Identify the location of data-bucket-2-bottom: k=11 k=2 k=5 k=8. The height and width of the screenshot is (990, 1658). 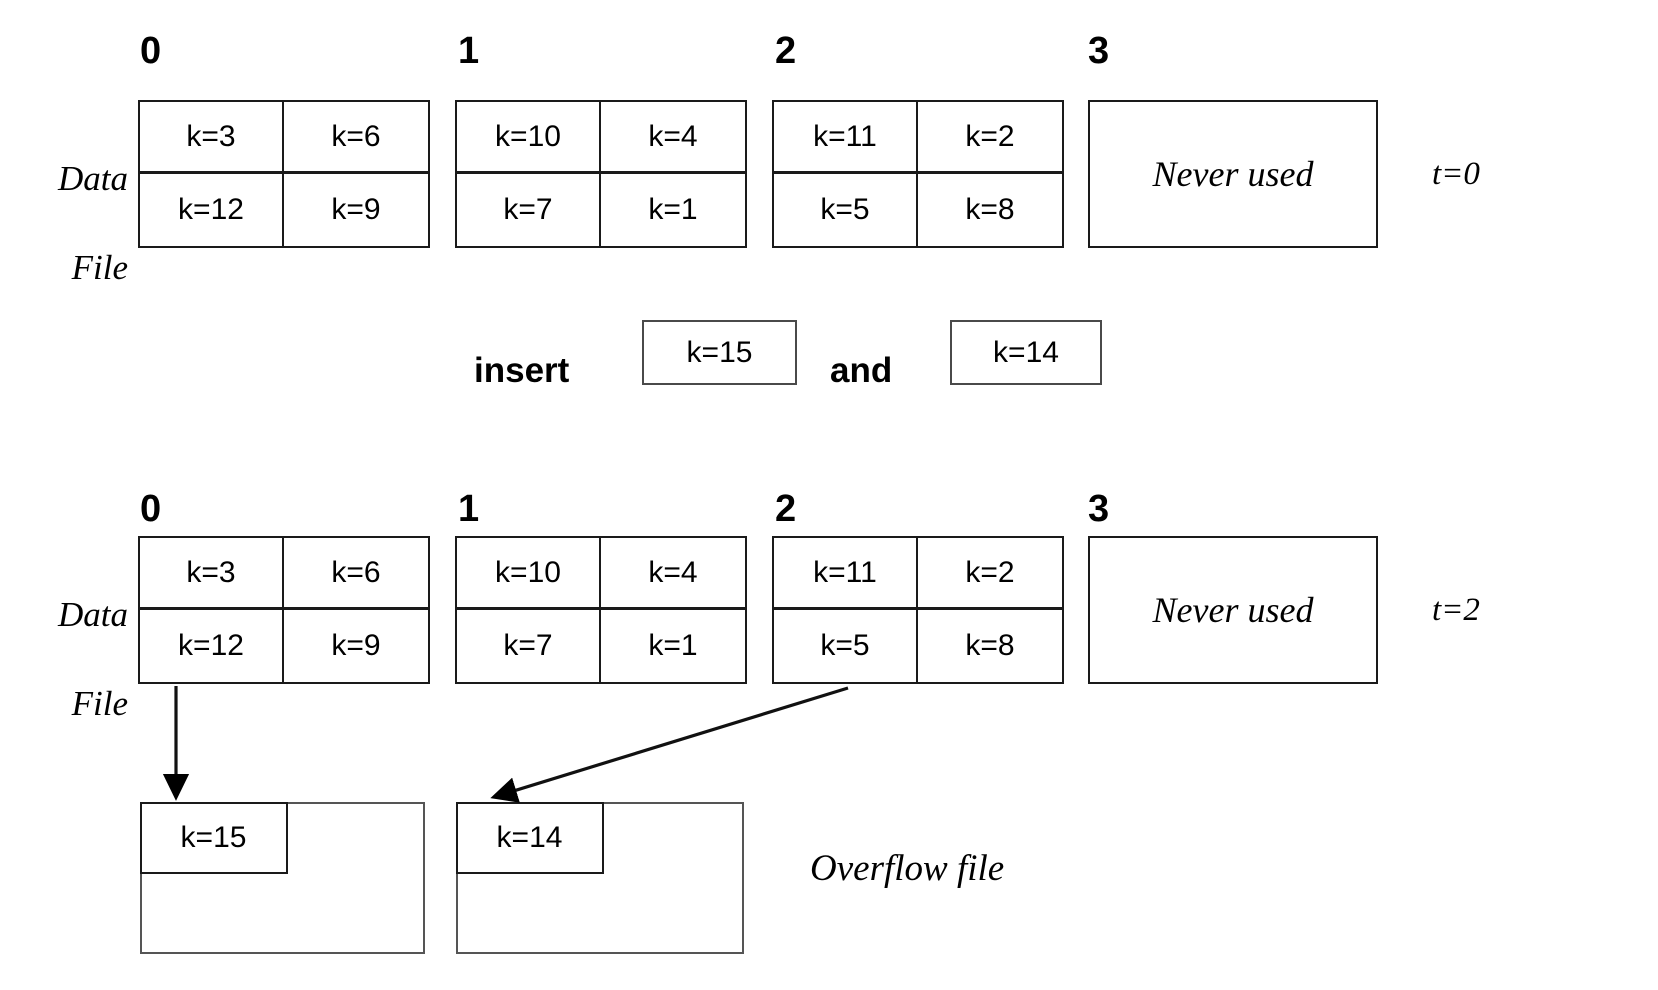
(918, 610).